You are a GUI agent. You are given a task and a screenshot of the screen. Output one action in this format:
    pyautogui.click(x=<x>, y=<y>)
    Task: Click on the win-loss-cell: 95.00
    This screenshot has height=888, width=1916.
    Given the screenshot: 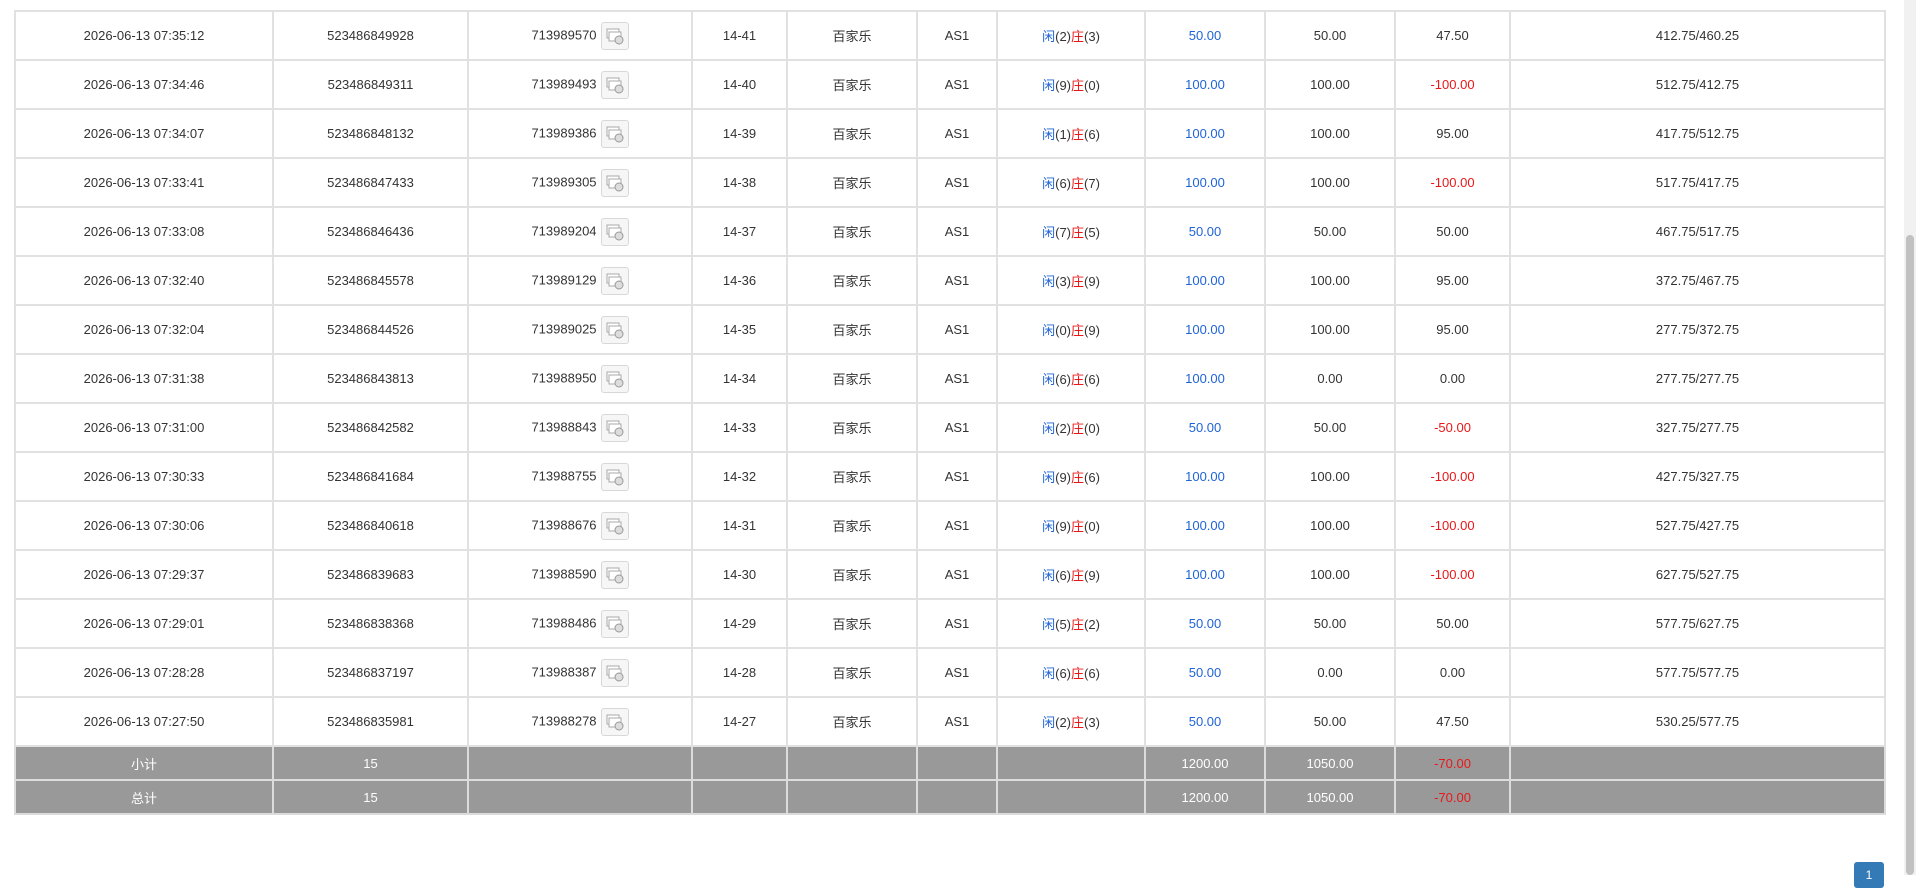 What is the action you would take?
    pyautogui.click(x=1452, y=133)
    